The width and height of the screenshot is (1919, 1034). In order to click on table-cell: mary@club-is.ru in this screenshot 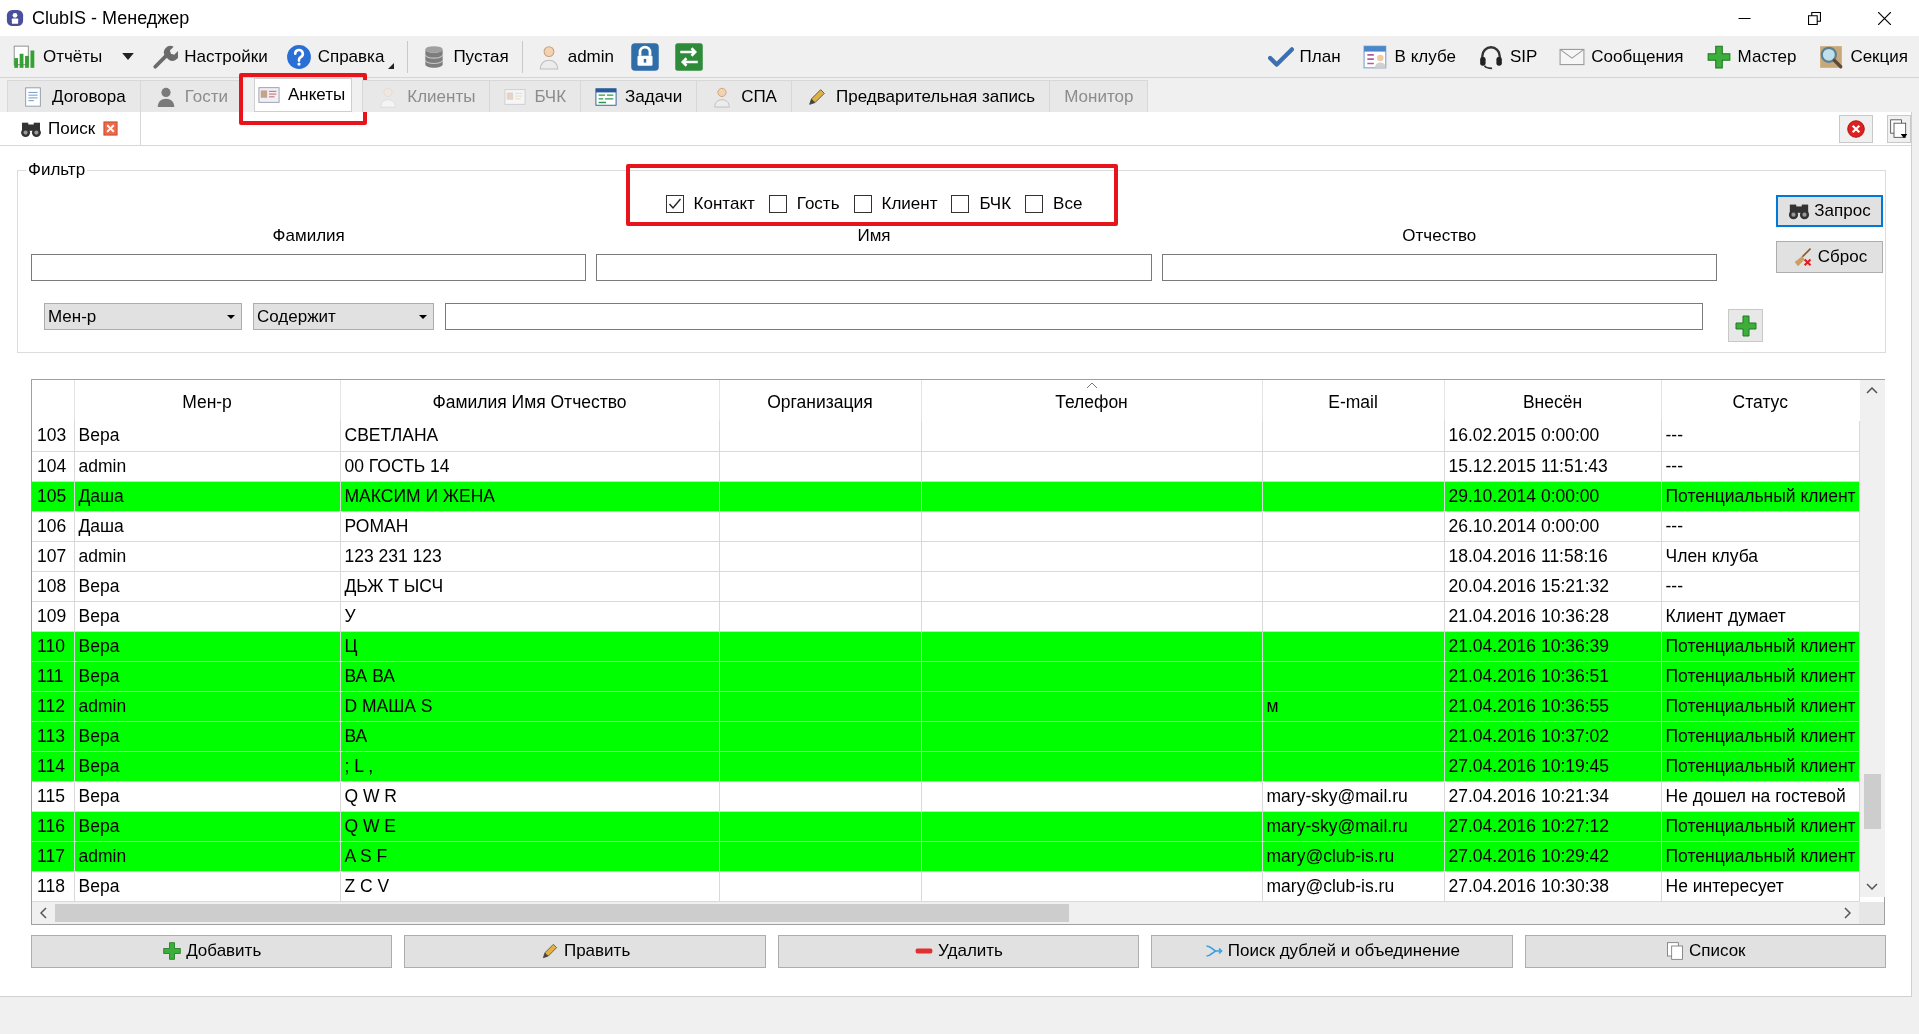, I will do `click(1353, 886)`.